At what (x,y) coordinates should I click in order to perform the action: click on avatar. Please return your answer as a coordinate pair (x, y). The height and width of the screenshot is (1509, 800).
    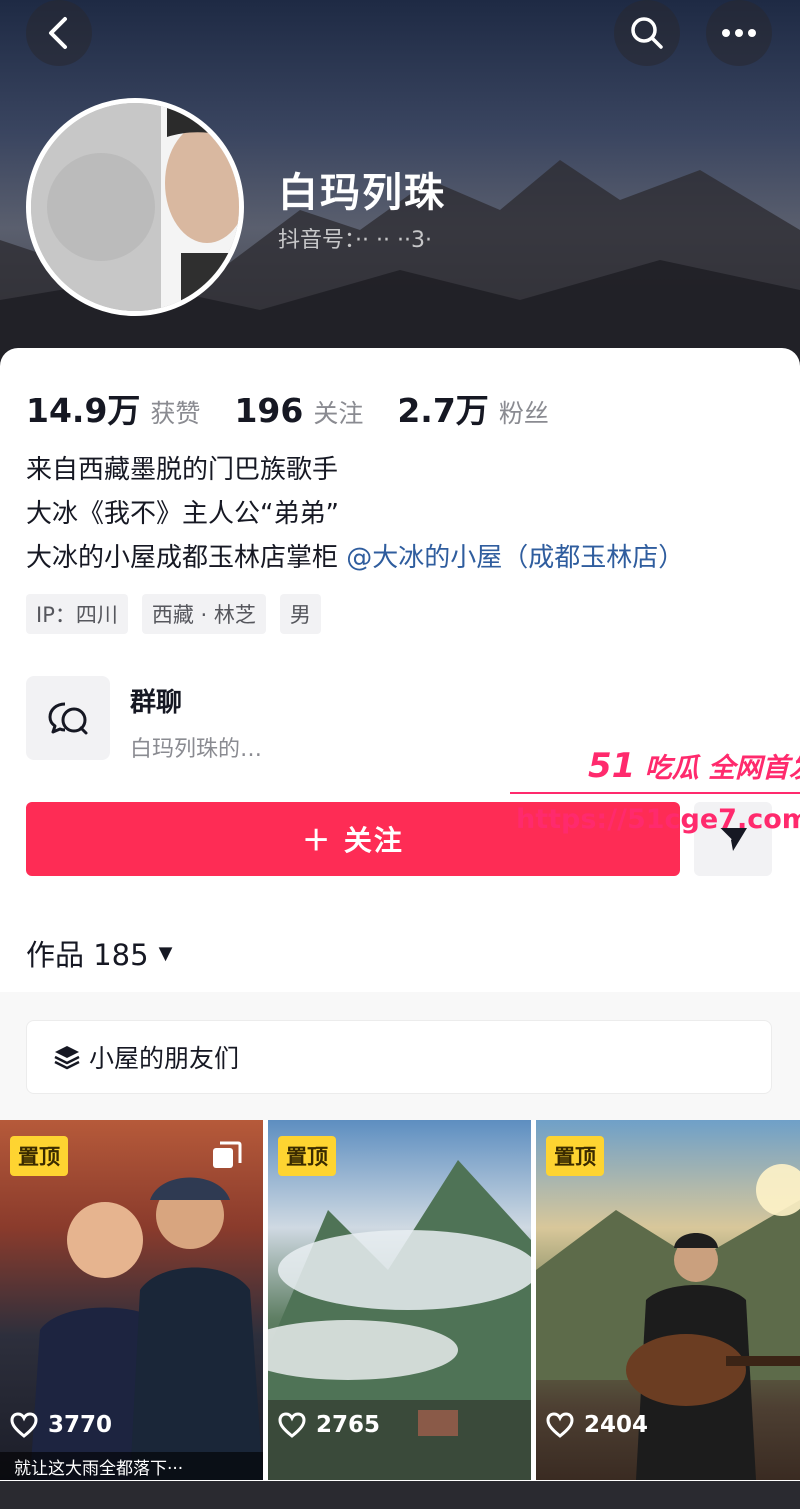
    Looking at the image, I should click on (135, 207).